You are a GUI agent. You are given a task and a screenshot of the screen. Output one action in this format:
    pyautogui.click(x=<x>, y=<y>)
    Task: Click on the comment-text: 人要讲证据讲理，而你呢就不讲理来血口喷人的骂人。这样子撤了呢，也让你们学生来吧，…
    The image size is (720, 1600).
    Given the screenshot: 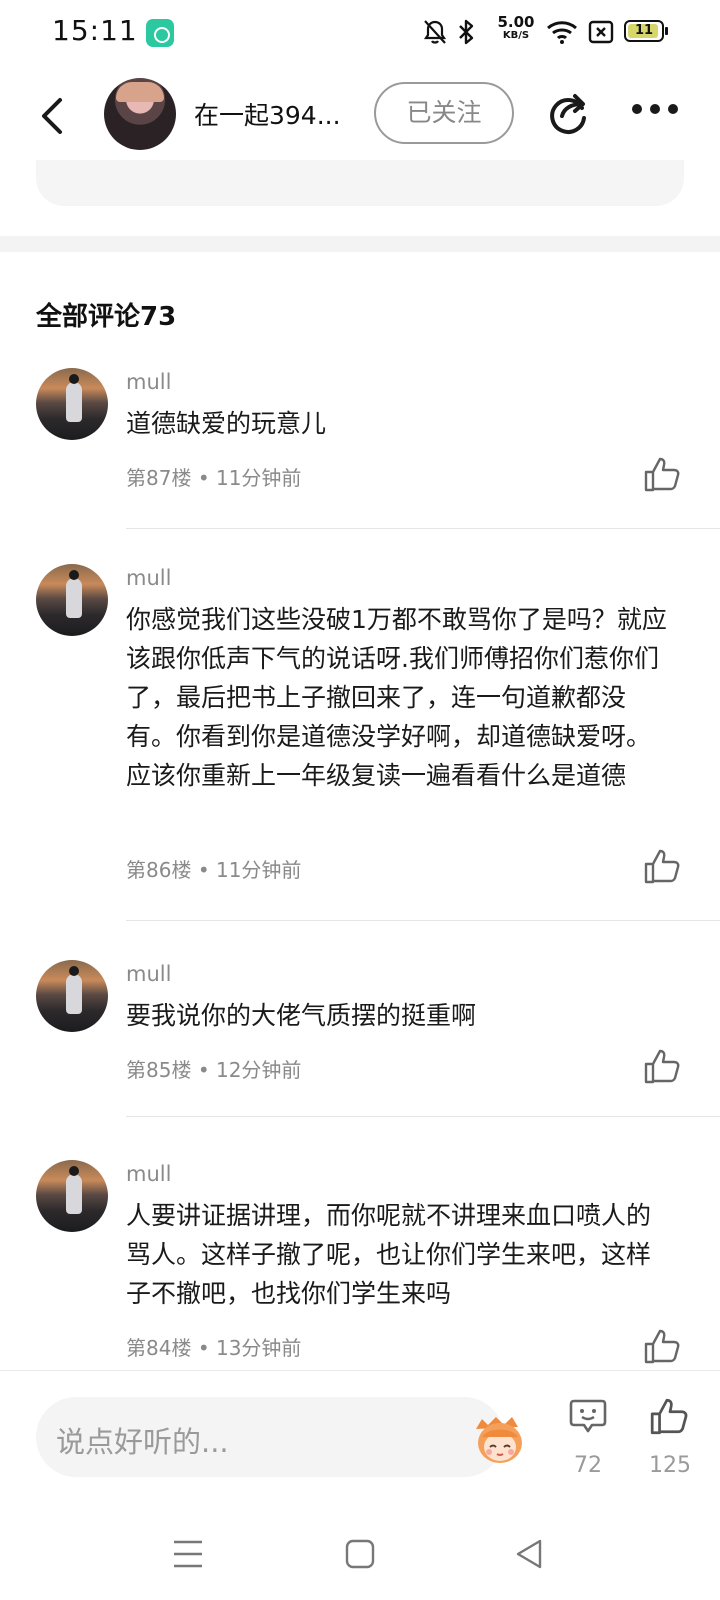 What is the action you would take?
    pyautogui.click(x=400, y=1254)
    